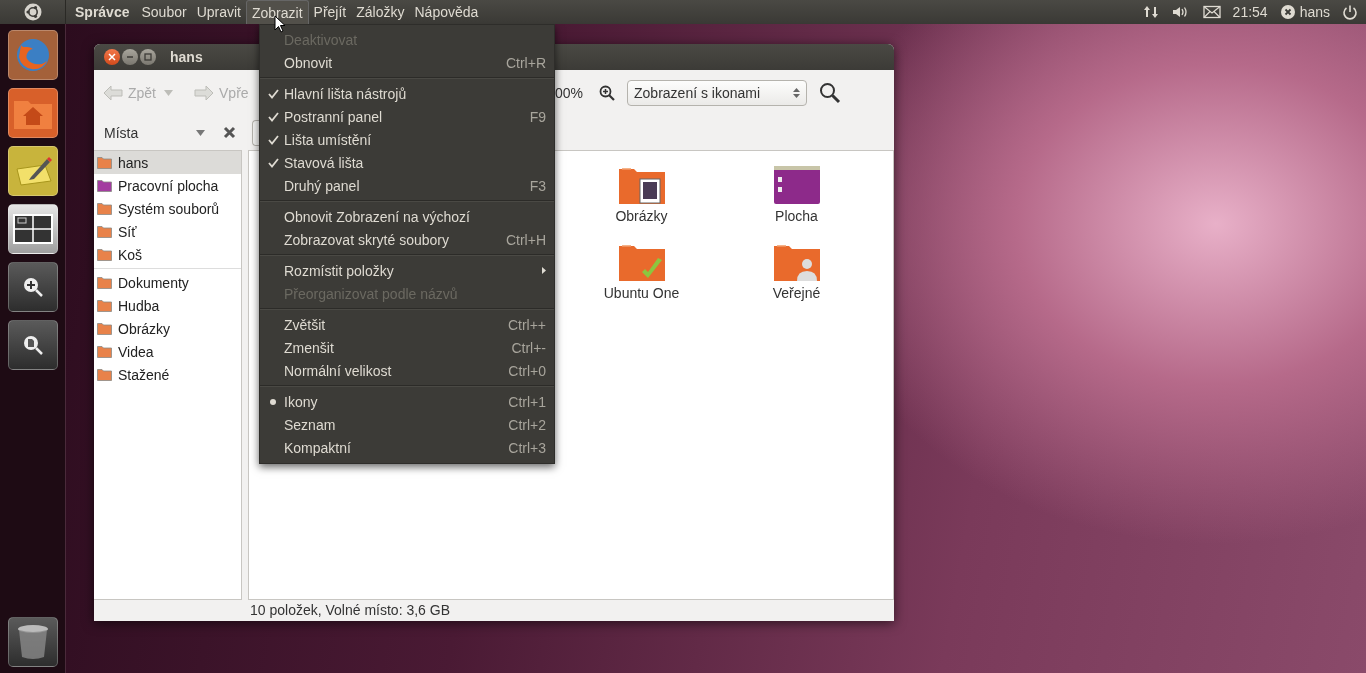 The image size is (1366, 673). I want to click on menu-item: Obnovit Ctrl+R, so click(407, 62).